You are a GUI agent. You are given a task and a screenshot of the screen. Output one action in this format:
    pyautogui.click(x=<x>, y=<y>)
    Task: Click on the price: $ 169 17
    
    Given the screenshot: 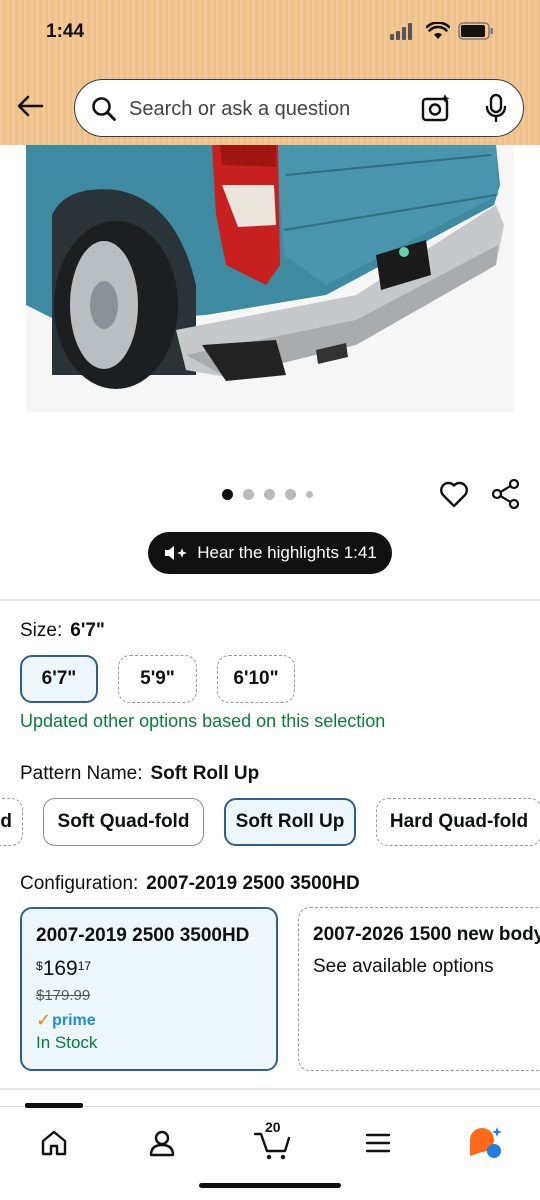 What is the action you would take?
    pyautogui.click(x=149, y=969)
    